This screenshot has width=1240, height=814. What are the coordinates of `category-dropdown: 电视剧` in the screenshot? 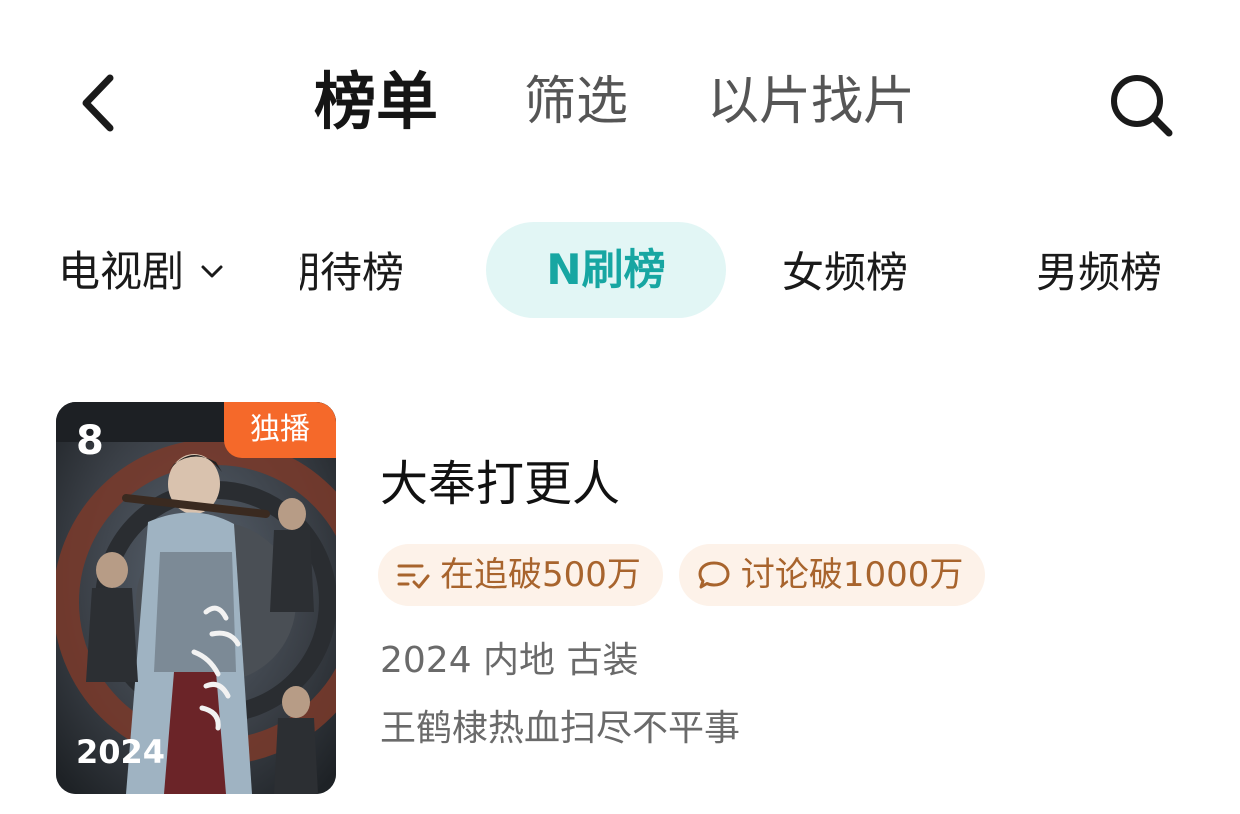 It's located at (141, 272).